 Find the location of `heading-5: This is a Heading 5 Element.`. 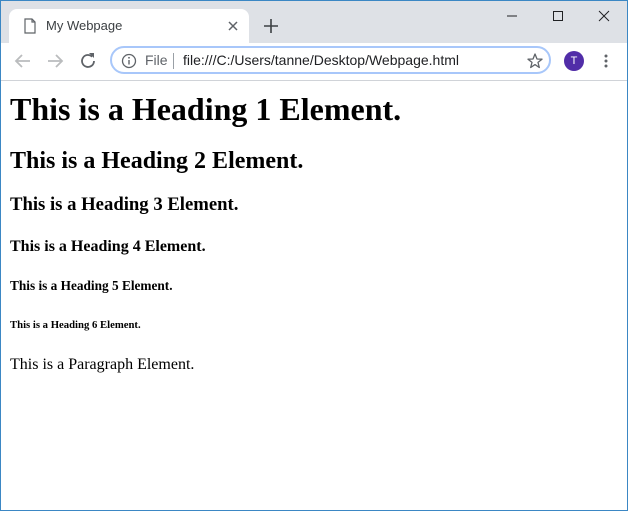

heading-5: This is a Heading 5 Element. is located at coordinates (91, 285).